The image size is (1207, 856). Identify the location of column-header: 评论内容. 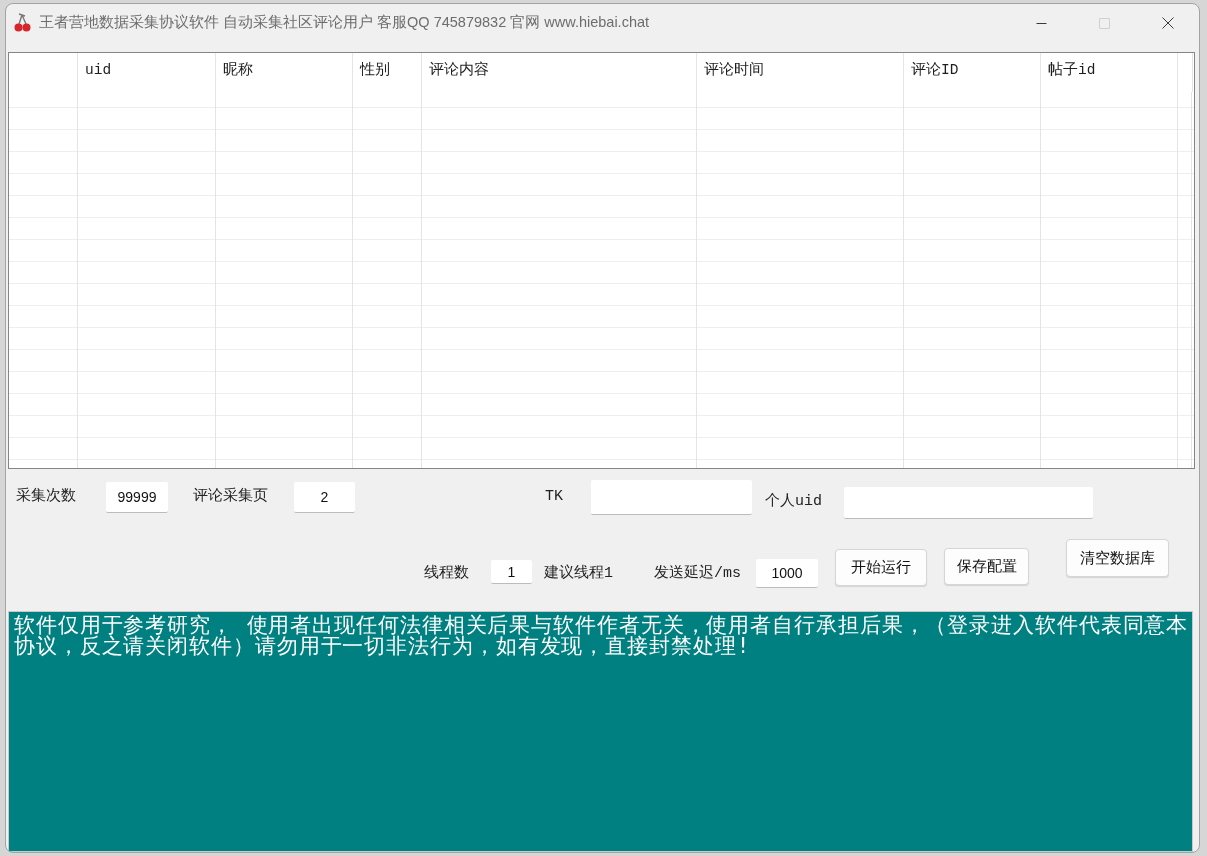
(559, 72).